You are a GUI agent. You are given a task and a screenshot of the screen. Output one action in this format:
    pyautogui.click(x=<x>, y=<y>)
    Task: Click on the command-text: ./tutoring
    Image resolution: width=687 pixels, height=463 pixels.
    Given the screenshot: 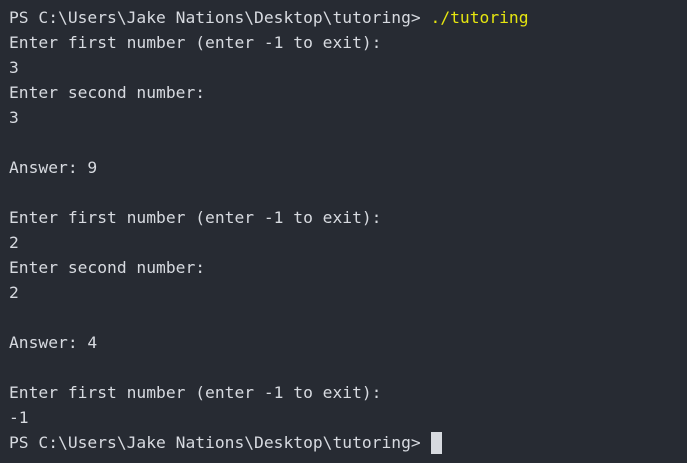 What is the action you would take?
    pyautogui.click(x=479, y=17)
    